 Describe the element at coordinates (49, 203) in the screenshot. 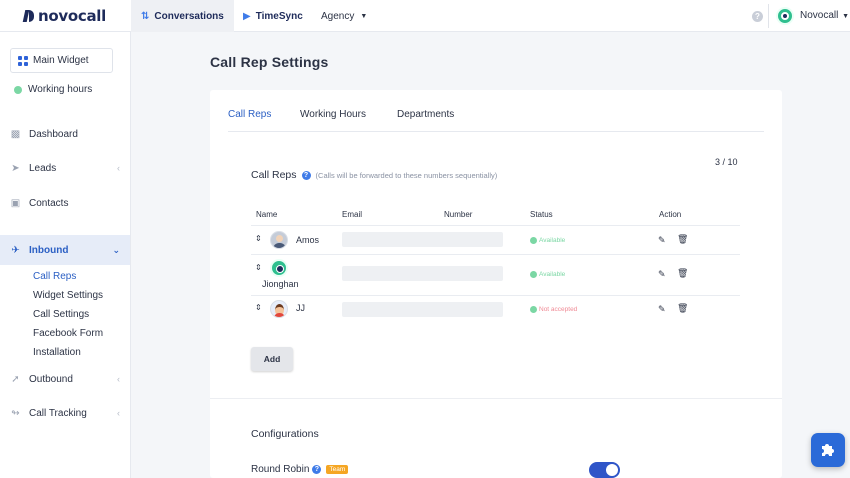

I see `sidebar-item-label: Contacts` at that location.